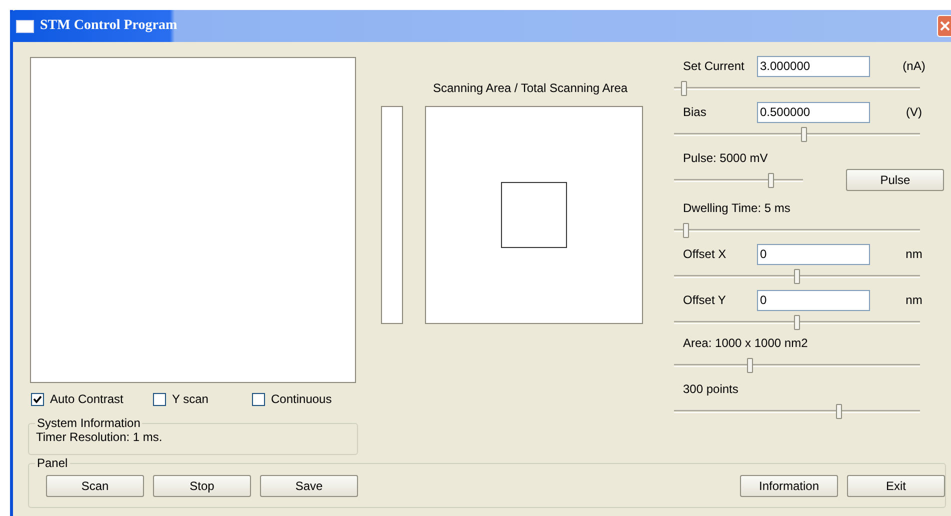  What do you see at coordinates (914, 66) in the screenshot?
I see `unit-label: (nA)` at bounding box center [914, 66].